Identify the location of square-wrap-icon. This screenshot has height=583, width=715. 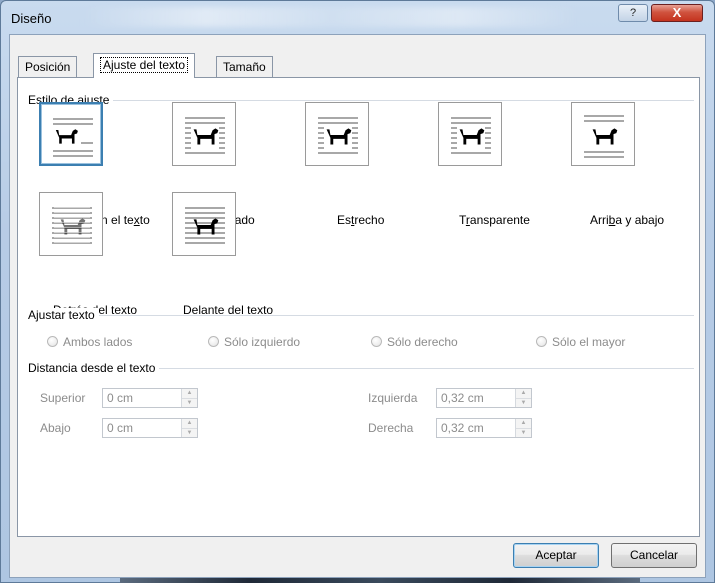
(205, 135).